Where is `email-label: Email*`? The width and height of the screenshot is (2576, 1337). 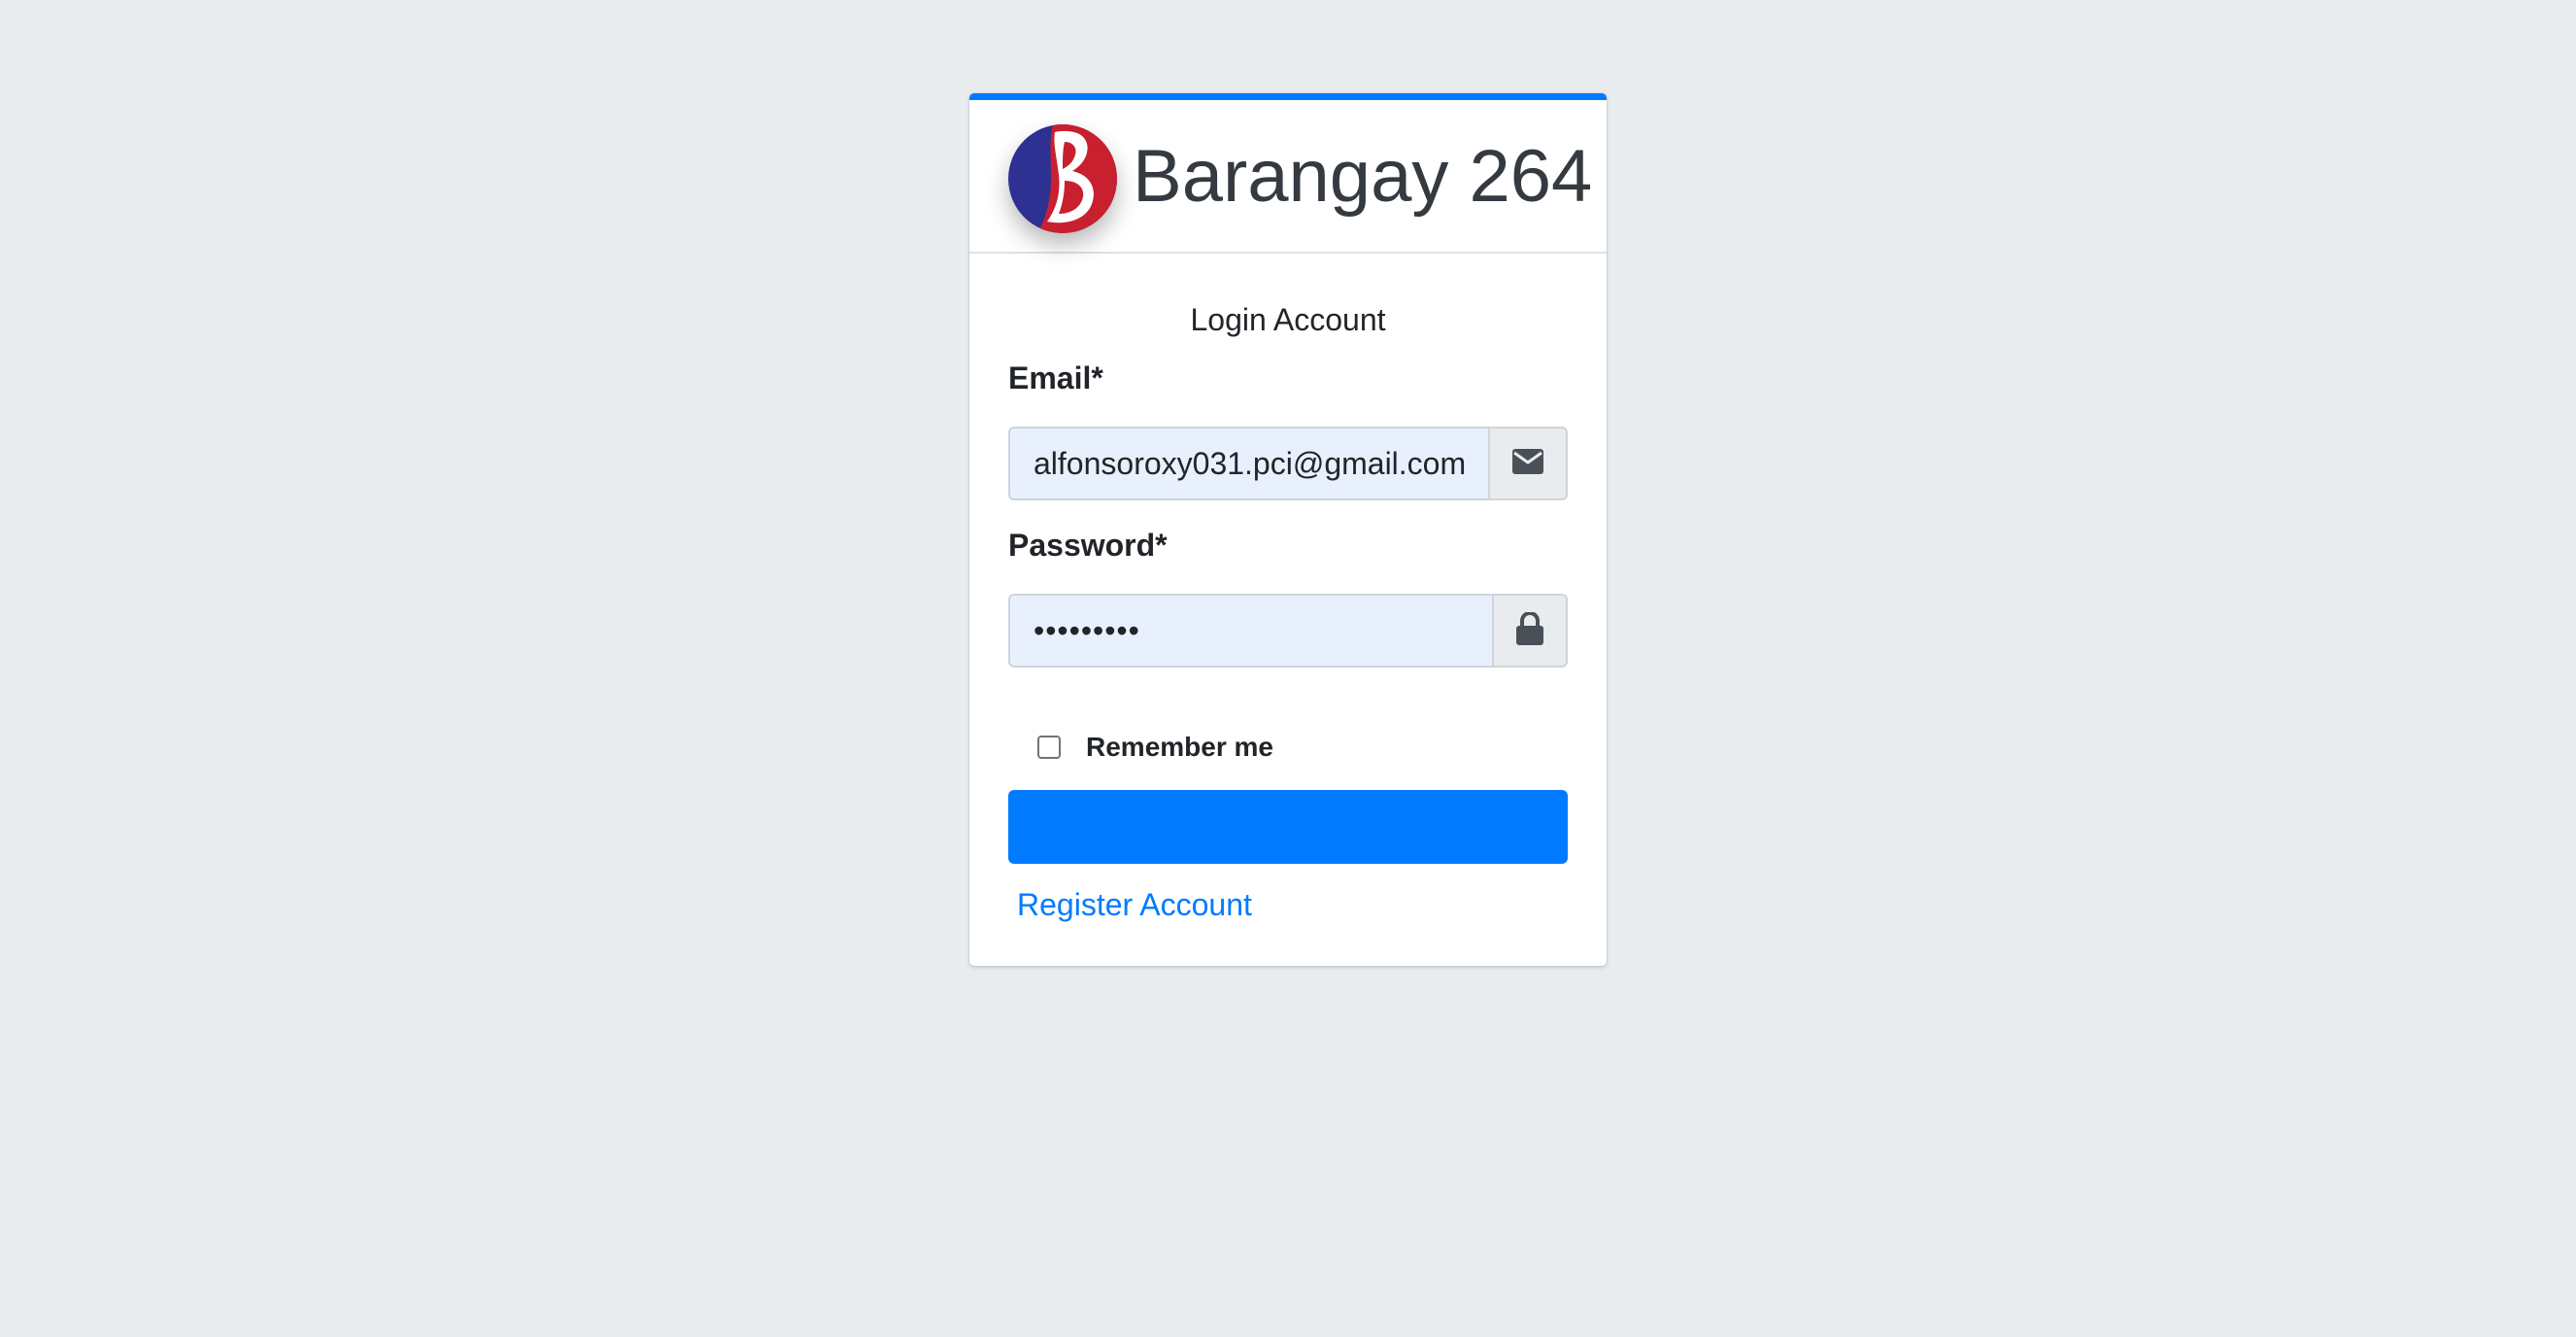
email-label: Email* is located at coordinates (1055, 377).